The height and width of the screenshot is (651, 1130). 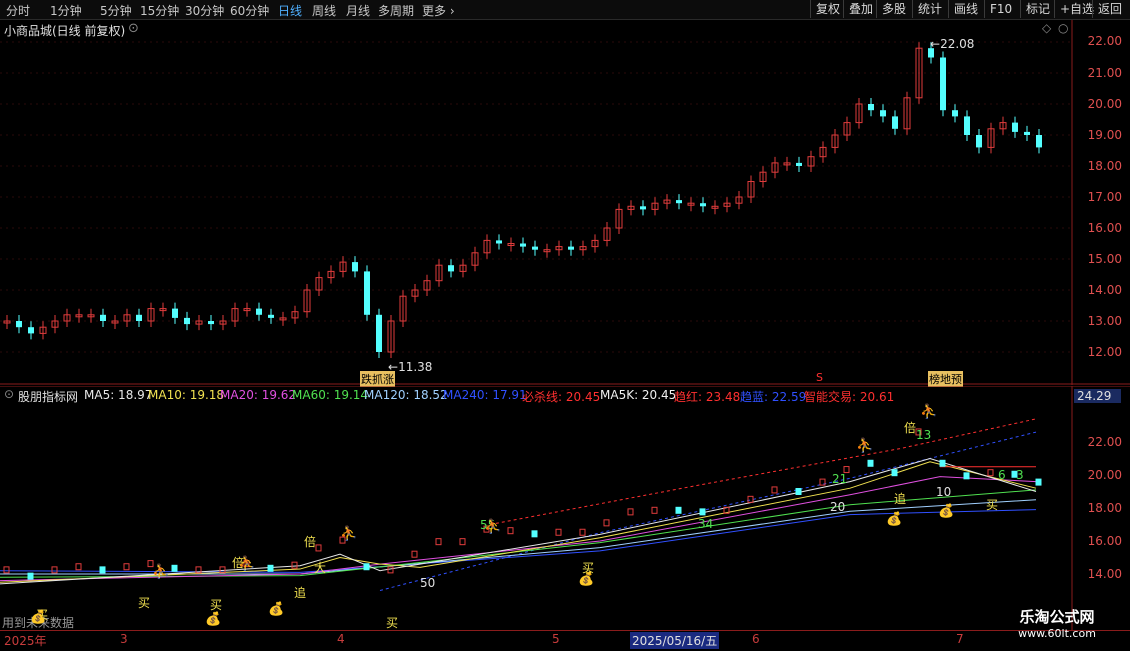 What do you see at coordinates (561, 397) in the screenshot?
I see `bisha-line-label: 必杀线: 20.45` at bounding box center [561, 397].